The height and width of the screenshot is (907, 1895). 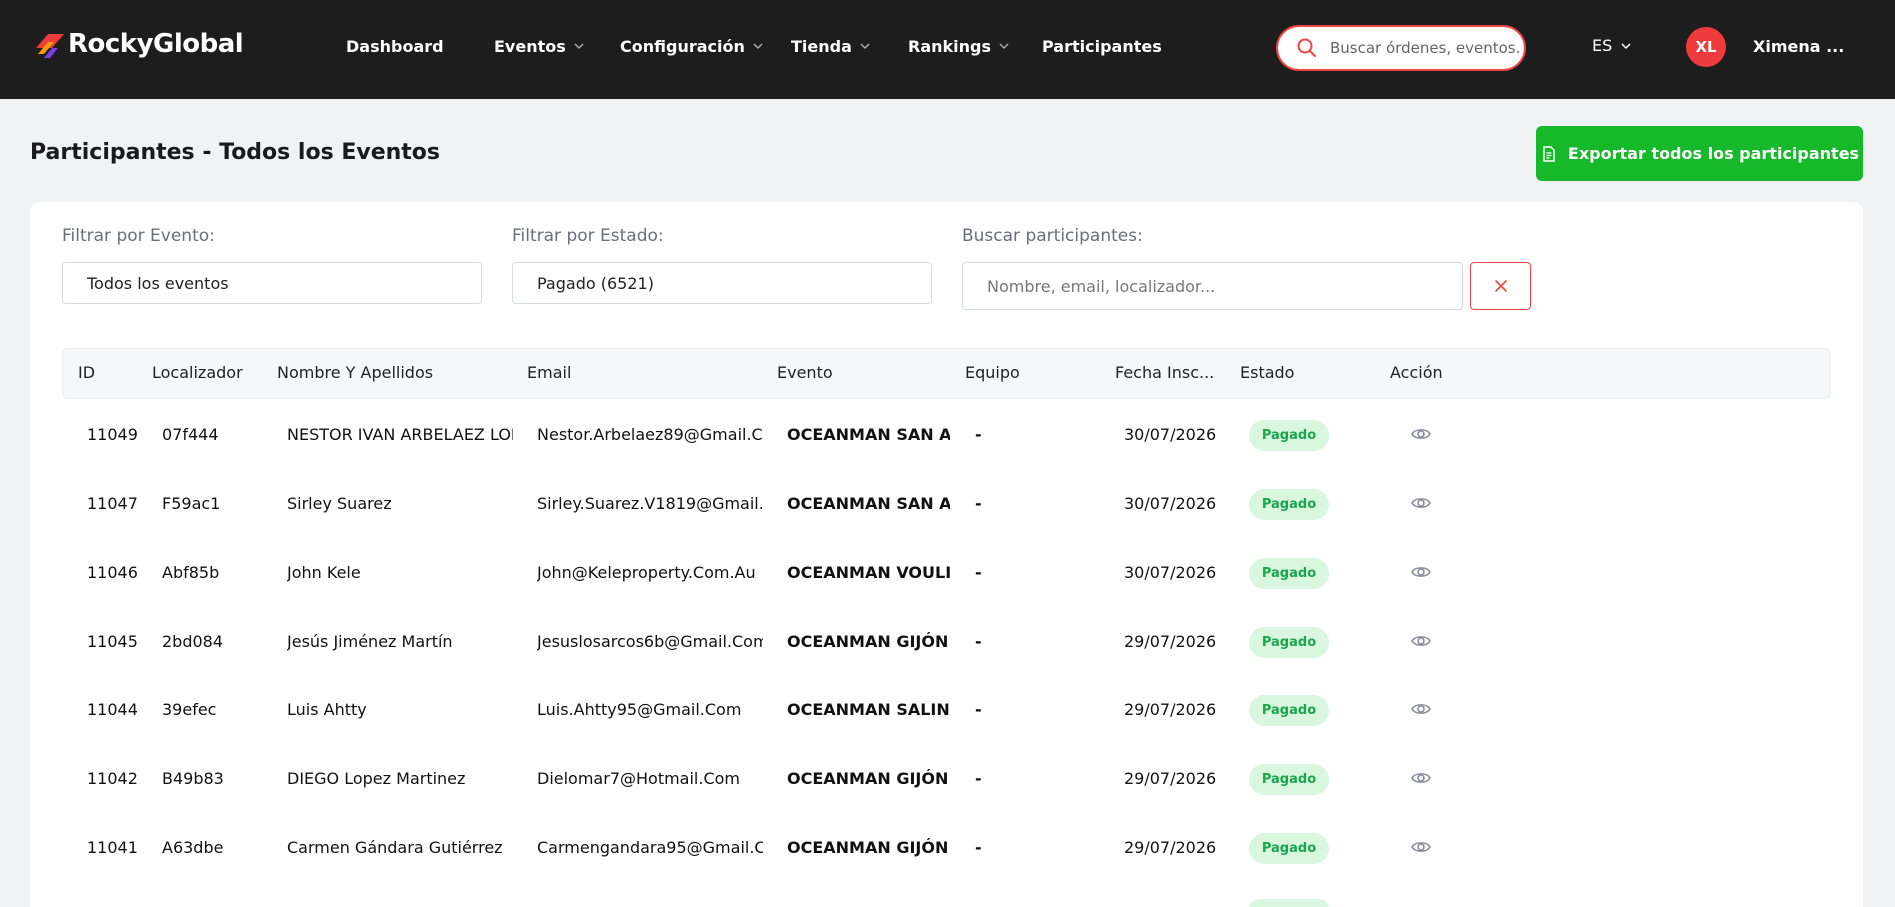 What do you see at coordinates (112, 503) in the screenshot?
I see `cell-id: 11047` at bounding box center [112, 503].